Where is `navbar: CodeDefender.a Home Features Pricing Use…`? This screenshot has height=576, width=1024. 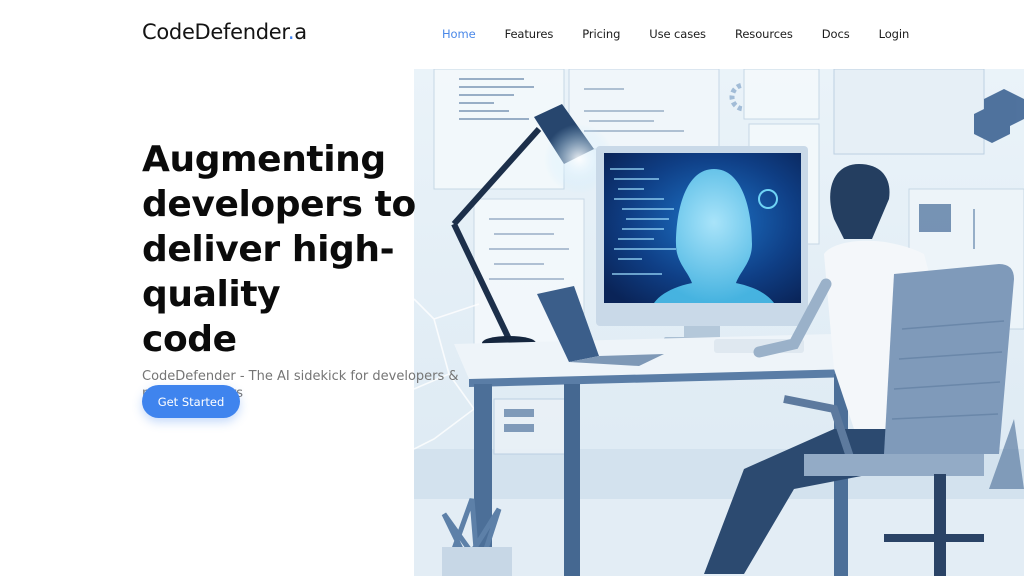
navbar: CodeDefender.a Home Features Pricing Use… is located at coordinates (512, 34).